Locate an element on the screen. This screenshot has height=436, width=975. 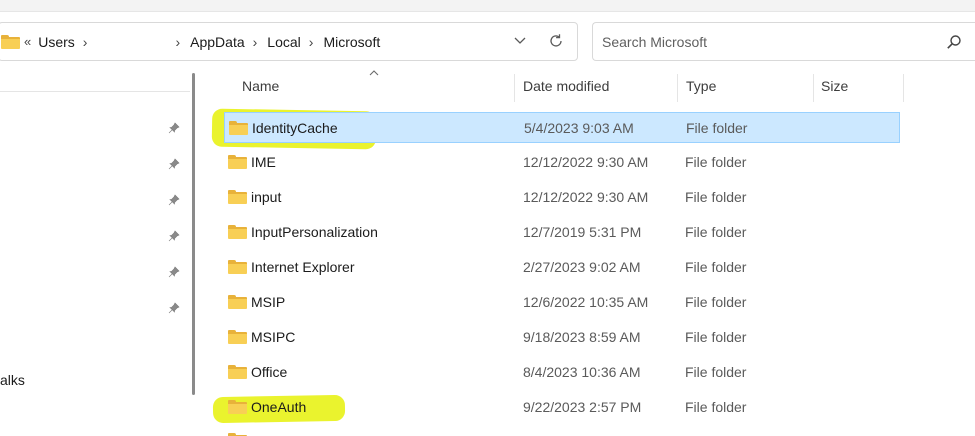
file-row: MSIPC 9/18/2023 8:59 AM File folder is located at coordinates (562, 337).